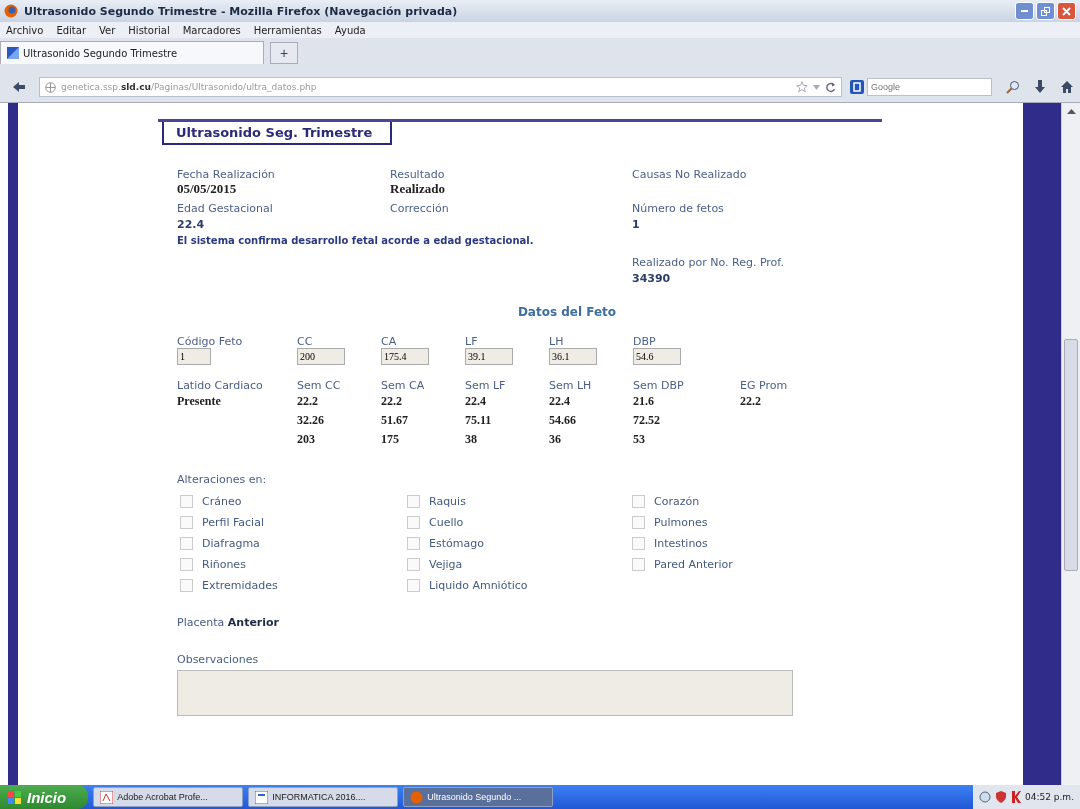 The width and height of the screenshot is (1080, 809). What do you see at coordinates (284, 53) in the screenshot?
I see `new-tab-button: +` at bounding box center [284, 53].